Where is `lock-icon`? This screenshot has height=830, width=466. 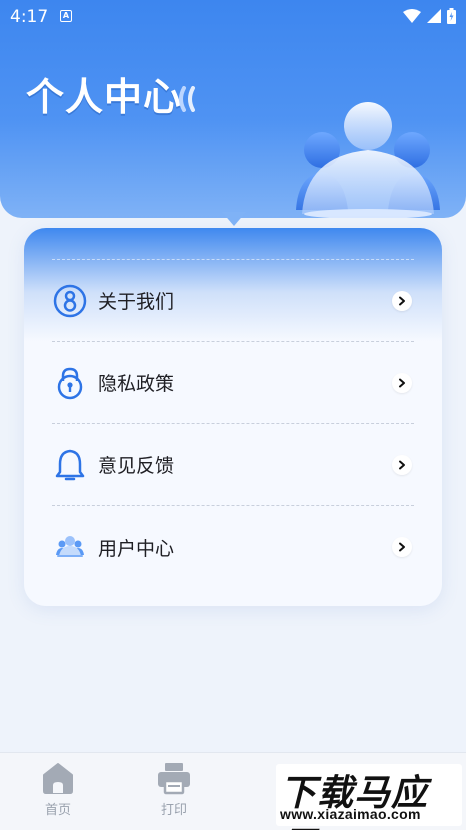 lock-icon is located at coordinates (70, 383).